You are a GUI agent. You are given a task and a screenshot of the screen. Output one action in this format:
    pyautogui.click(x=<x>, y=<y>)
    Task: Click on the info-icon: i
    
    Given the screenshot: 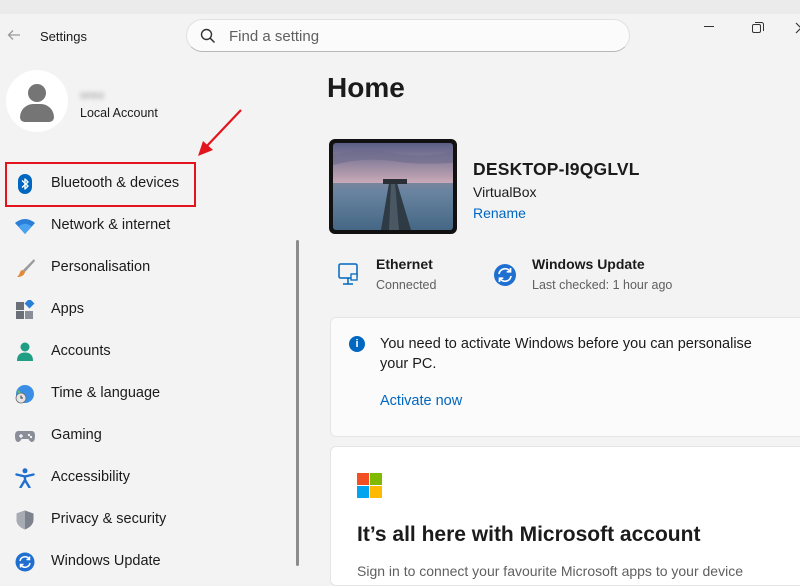 What is the action you would take?
    pyautogui.click(x=357, y=344)
    